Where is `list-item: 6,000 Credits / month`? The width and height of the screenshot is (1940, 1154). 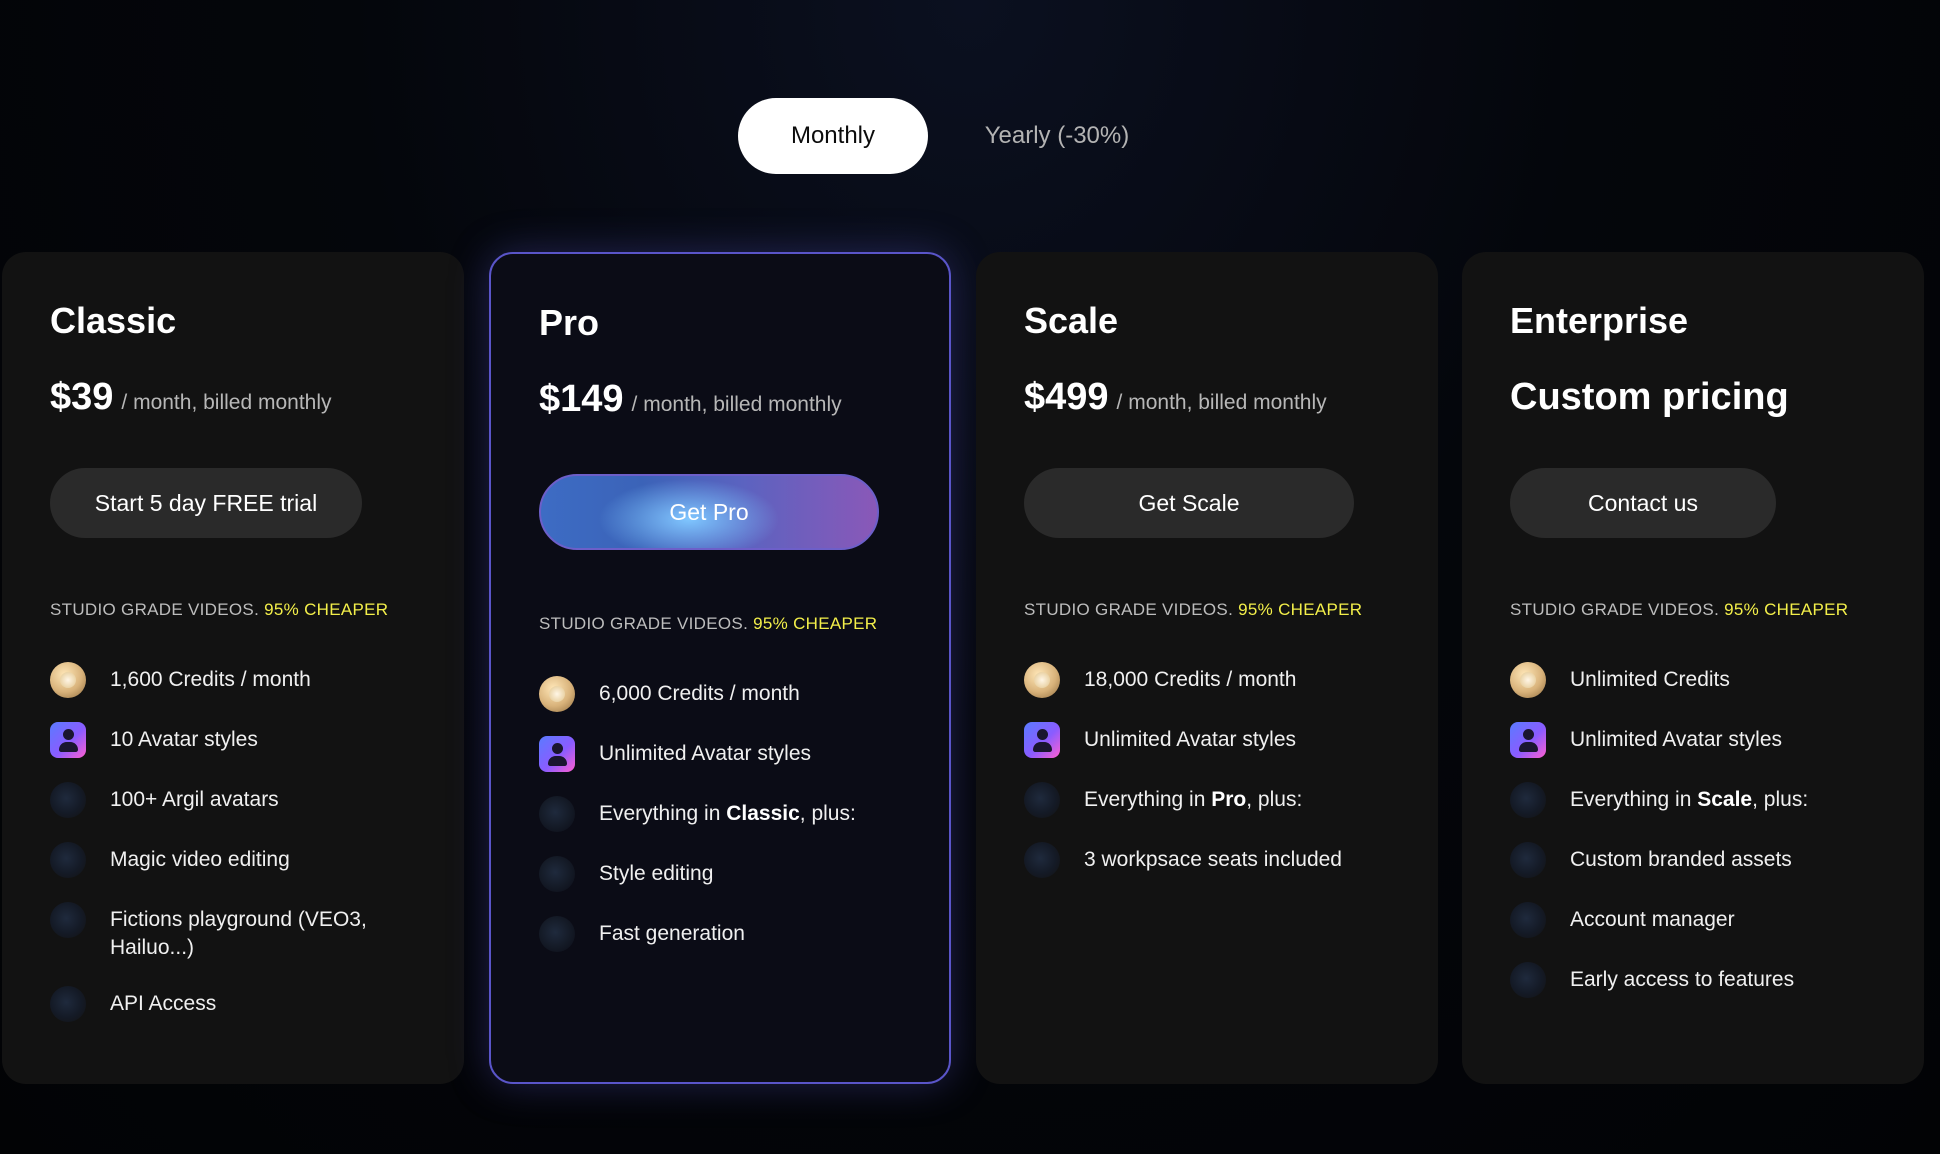
list-item: 6,000 Credits / month is located at coordinates (729, 694).